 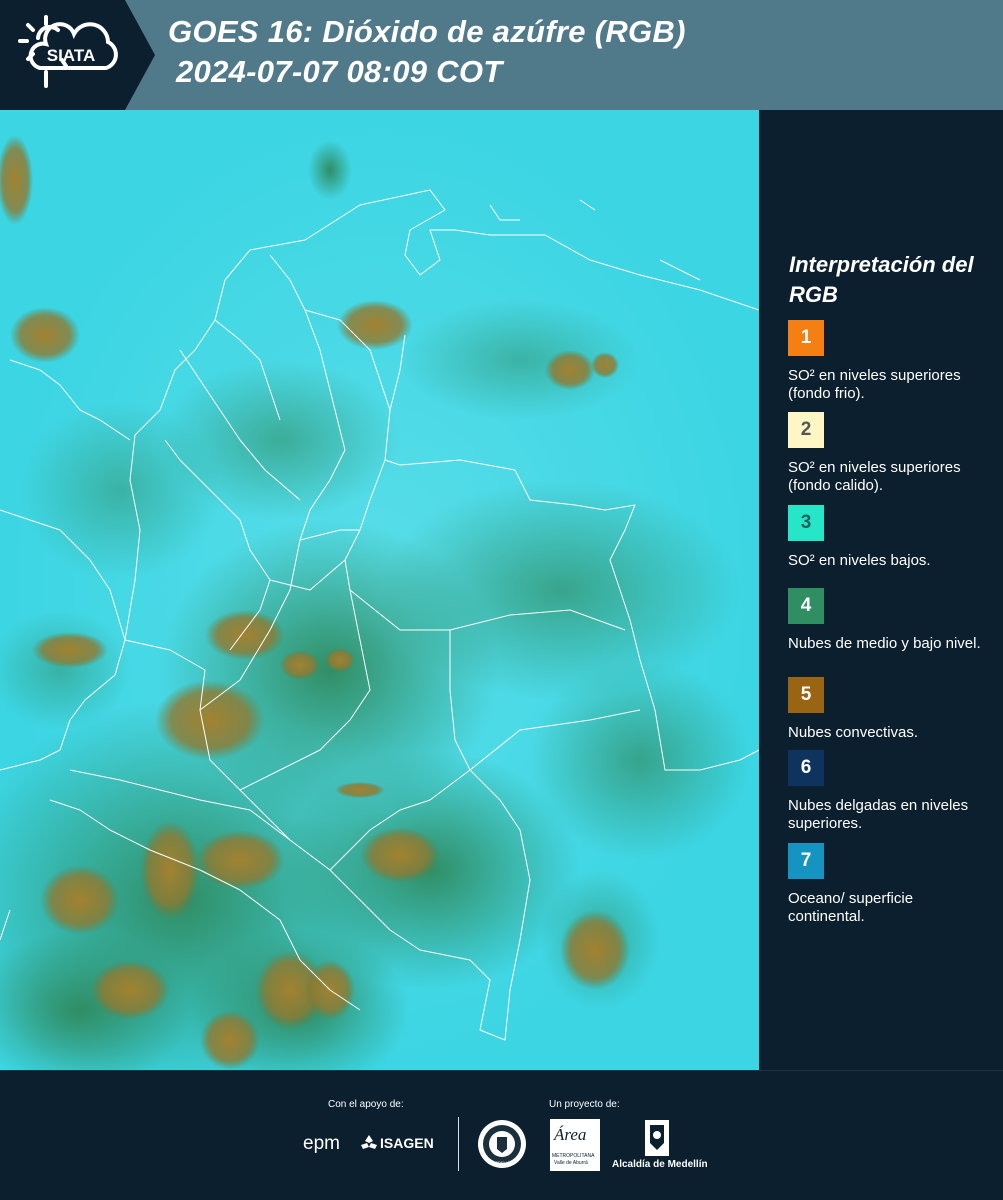 What do you see at coordinates (884, 643) in the screenshot?
I see `legend-description-4: Nubes de medio y bajo nivel.` at bounding box center [884, 643].